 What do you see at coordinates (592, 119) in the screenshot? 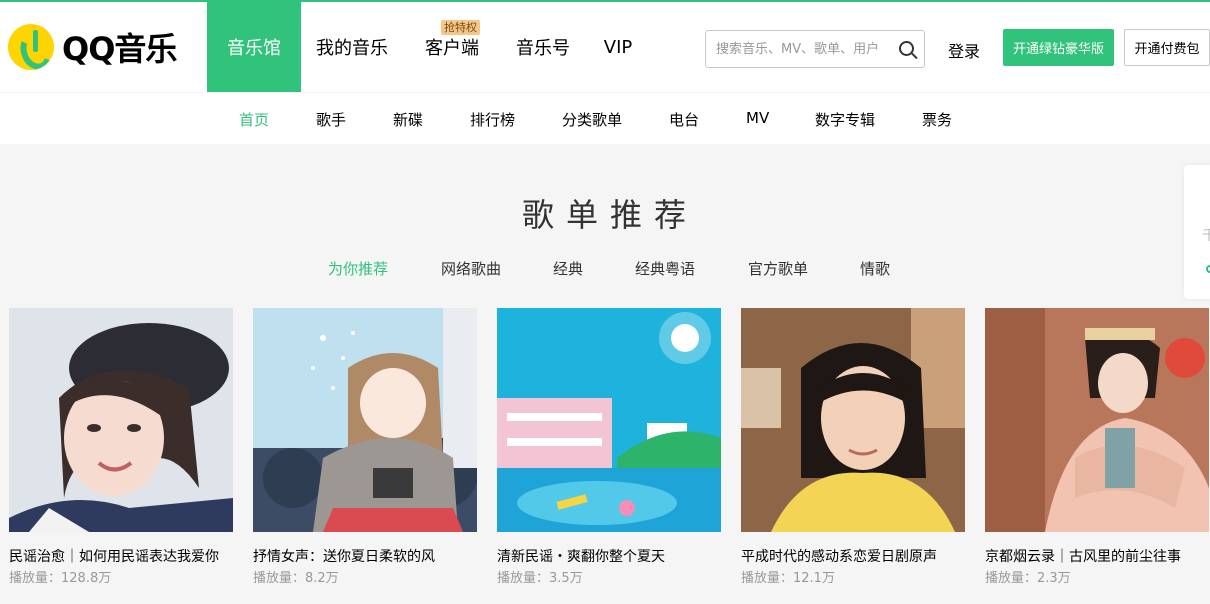
I see `sub-nav-item-category-playlist: 分类歌单` at bounding box center [592, 119].